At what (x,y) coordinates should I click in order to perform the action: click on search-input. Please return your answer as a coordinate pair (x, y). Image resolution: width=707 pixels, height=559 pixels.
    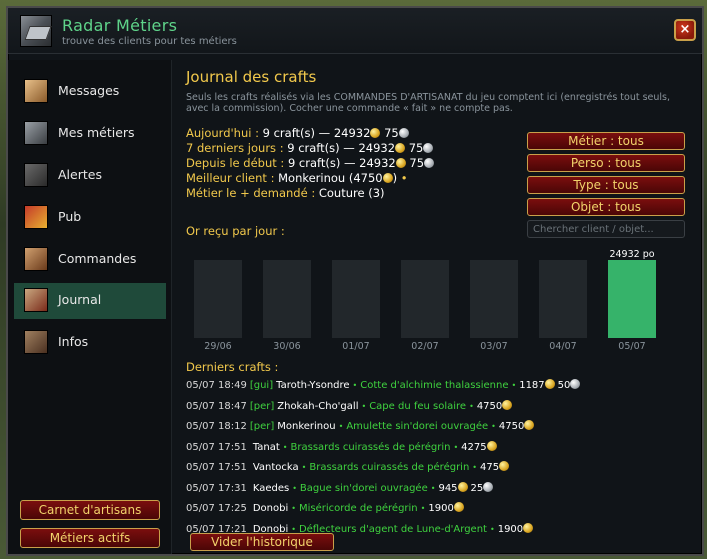
    Looking at the image, I should click on (606, 229).